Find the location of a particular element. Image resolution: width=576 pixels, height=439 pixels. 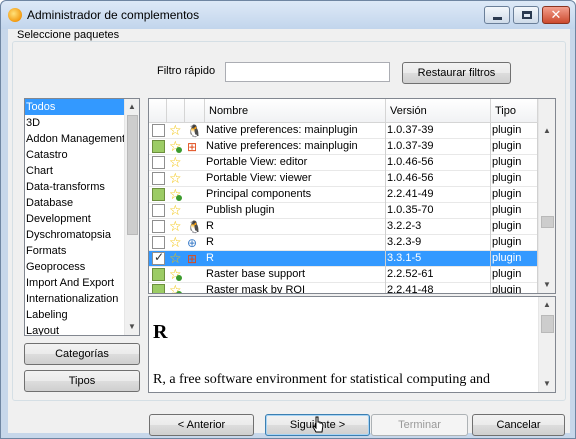

table-row: ☆ Portable View: viewer 1.0.46-56 plugin is located at coordinates (343, 178).